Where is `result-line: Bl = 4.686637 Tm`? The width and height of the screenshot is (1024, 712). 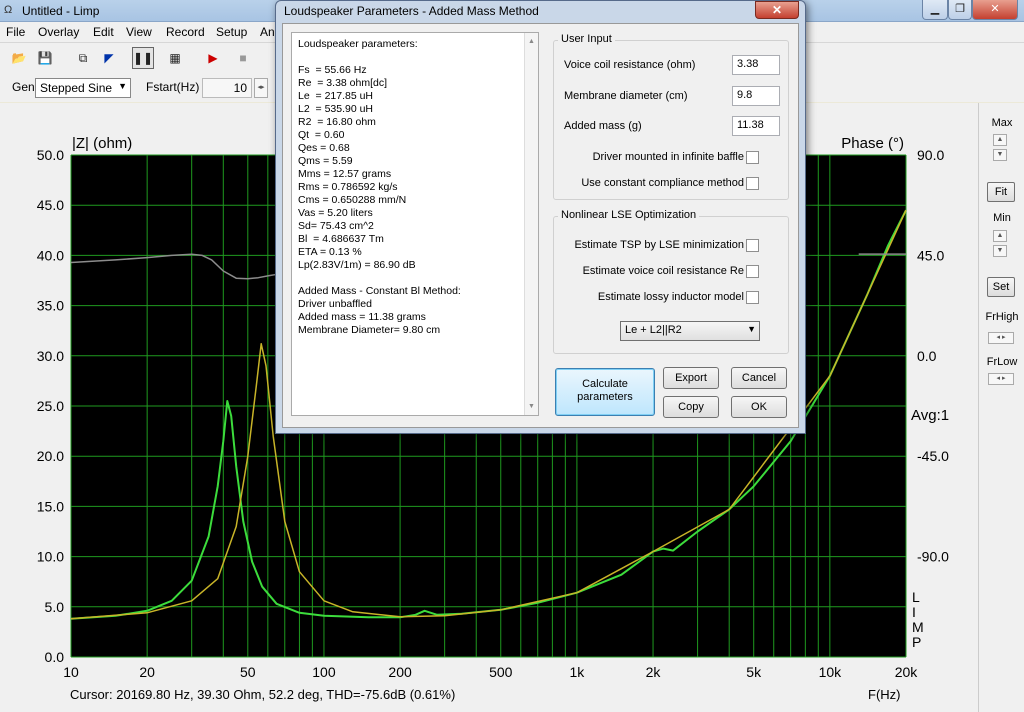
result-line: Bl = 4.686637 Tm is located at coordinates (341, 239).